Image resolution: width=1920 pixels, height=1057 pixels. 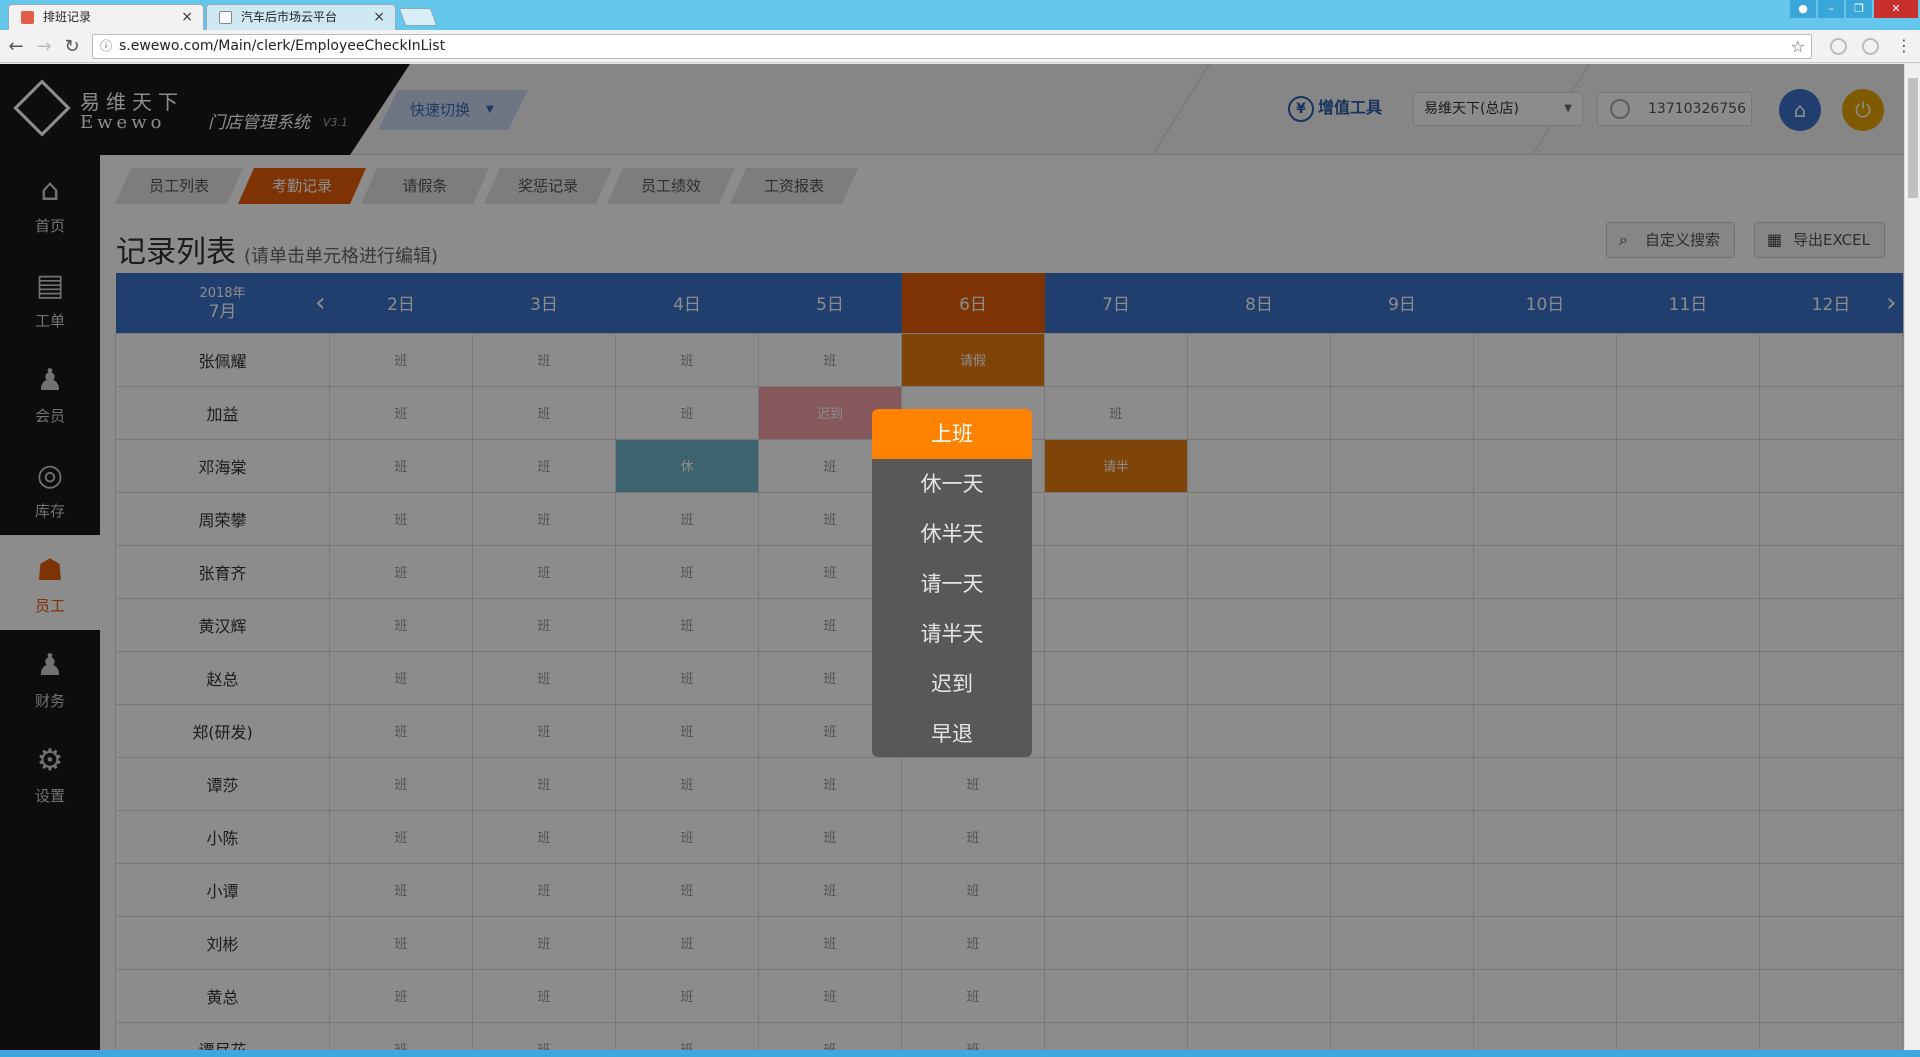 I want to click on browser-tabstrip: 排班记录 × 汽车后市场云平台 × ● – ❐ ✕, so click(x=960, y=15).